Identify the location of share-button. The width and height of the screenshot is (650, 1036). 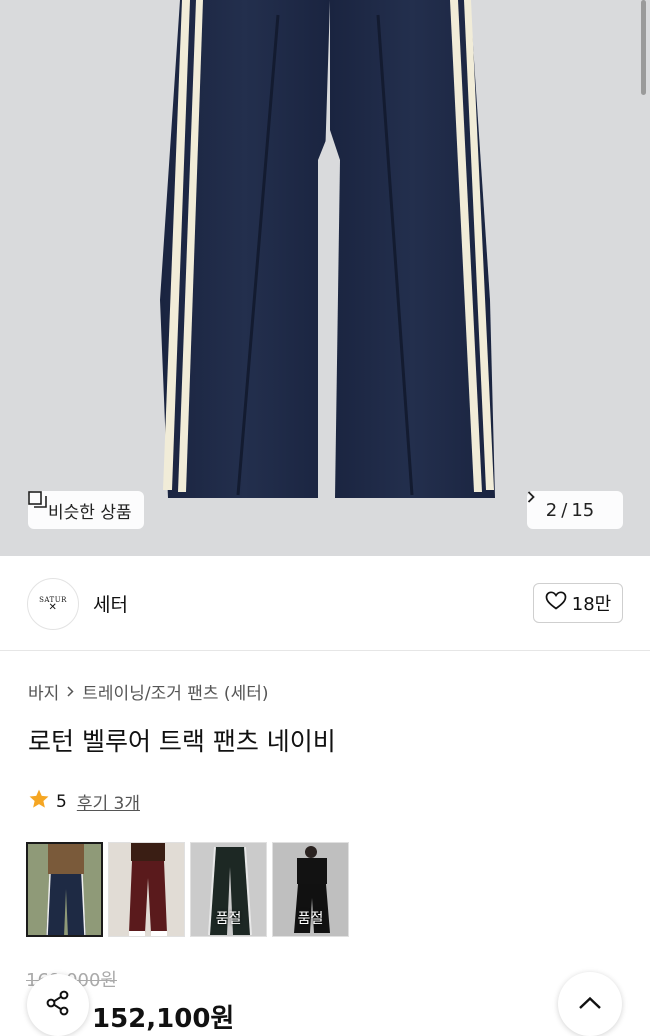
(58, 1005).